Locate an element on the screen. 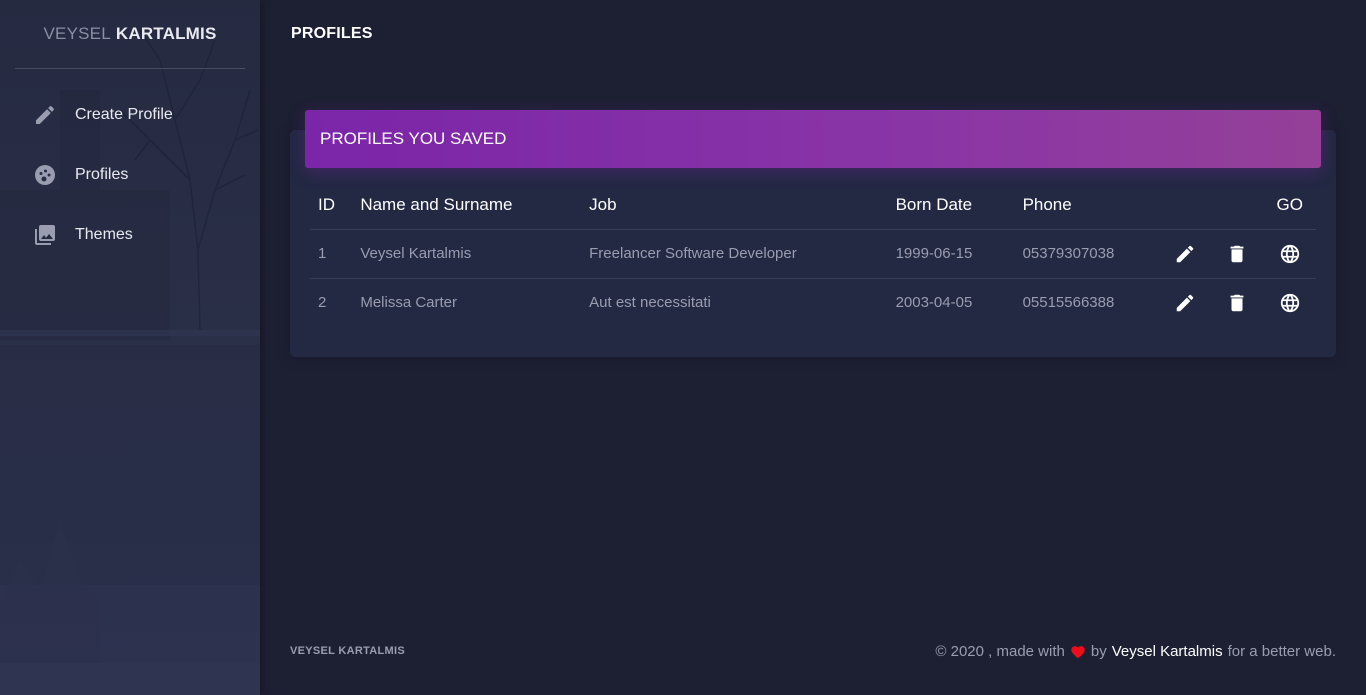 The height and width of the screenshot is (695, 1366). column-header-edit is located at coordinates (1185, 206).